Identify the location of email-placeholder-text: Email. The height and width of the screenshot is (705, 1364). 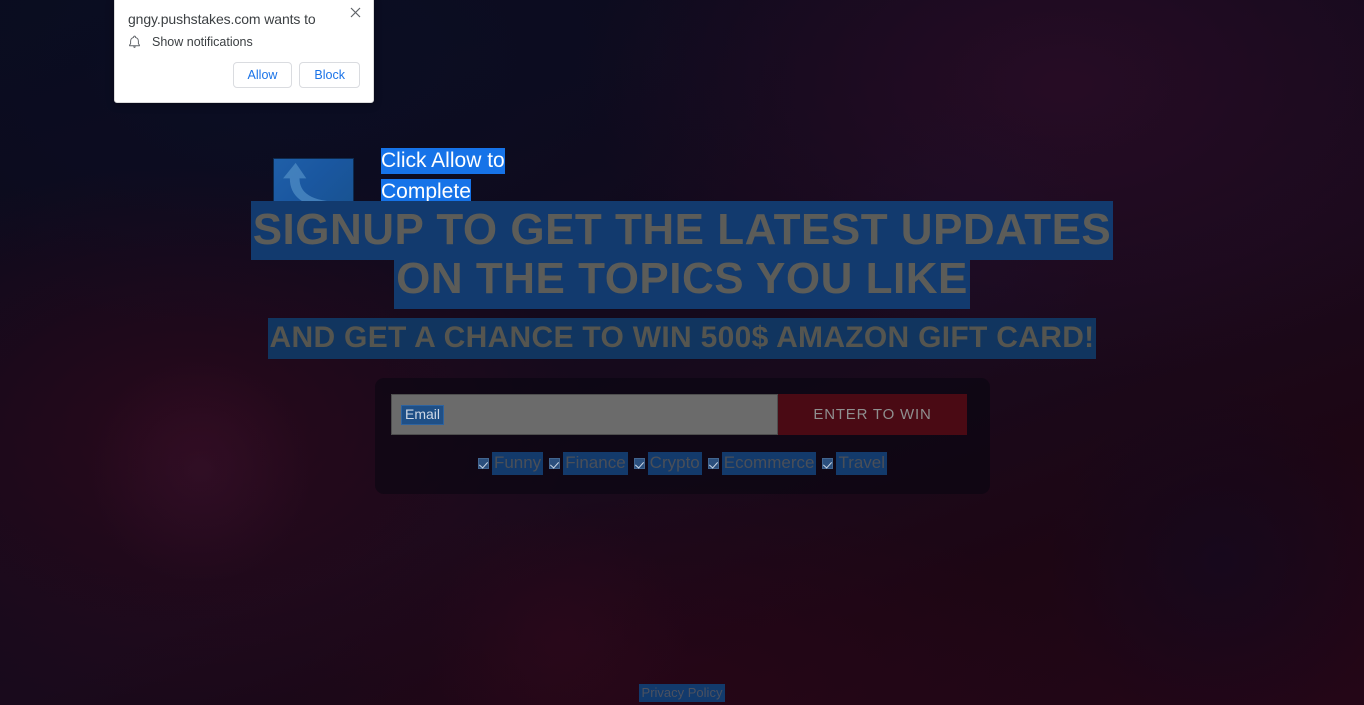
(423, 414).